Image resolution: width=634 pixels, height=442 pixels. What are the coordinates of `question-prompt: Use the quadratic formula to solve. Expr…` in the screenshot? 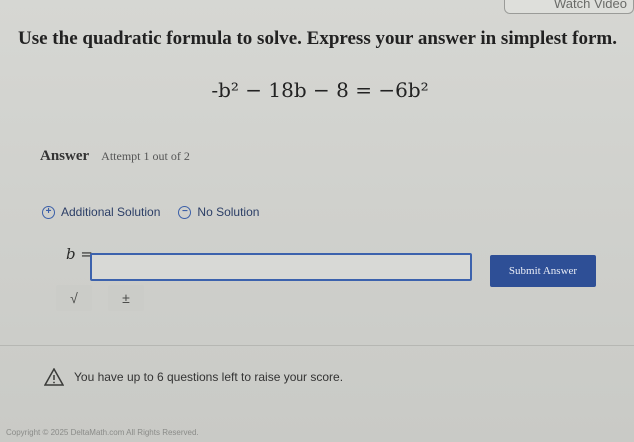 It's located at (318, 38).